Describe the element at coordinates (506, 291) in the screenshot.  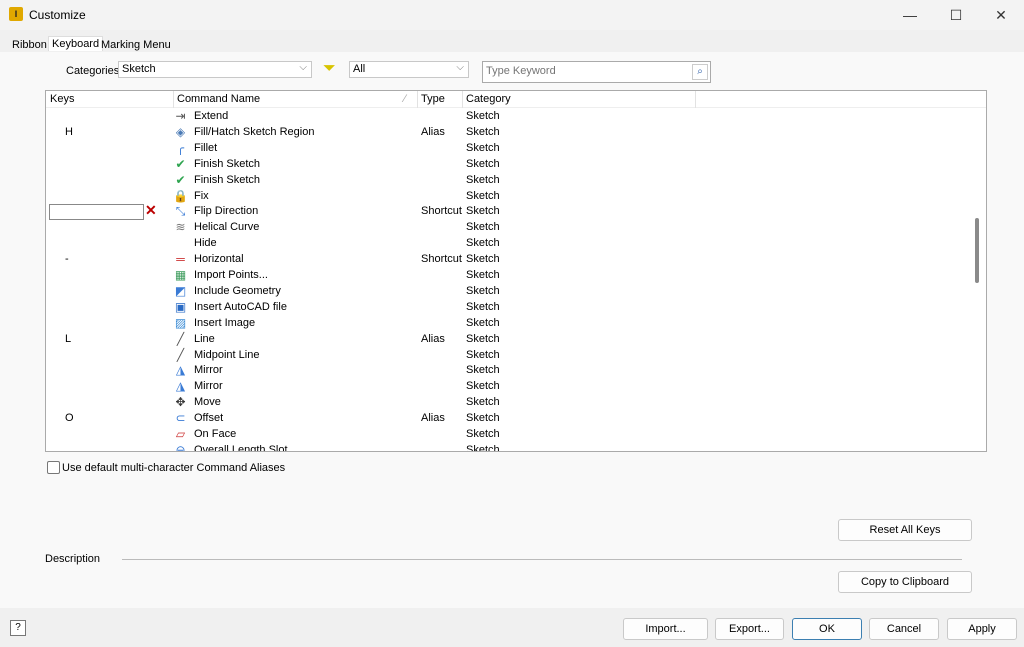
I see `table-row: ◩ Include Geometry Sketch` at that location.